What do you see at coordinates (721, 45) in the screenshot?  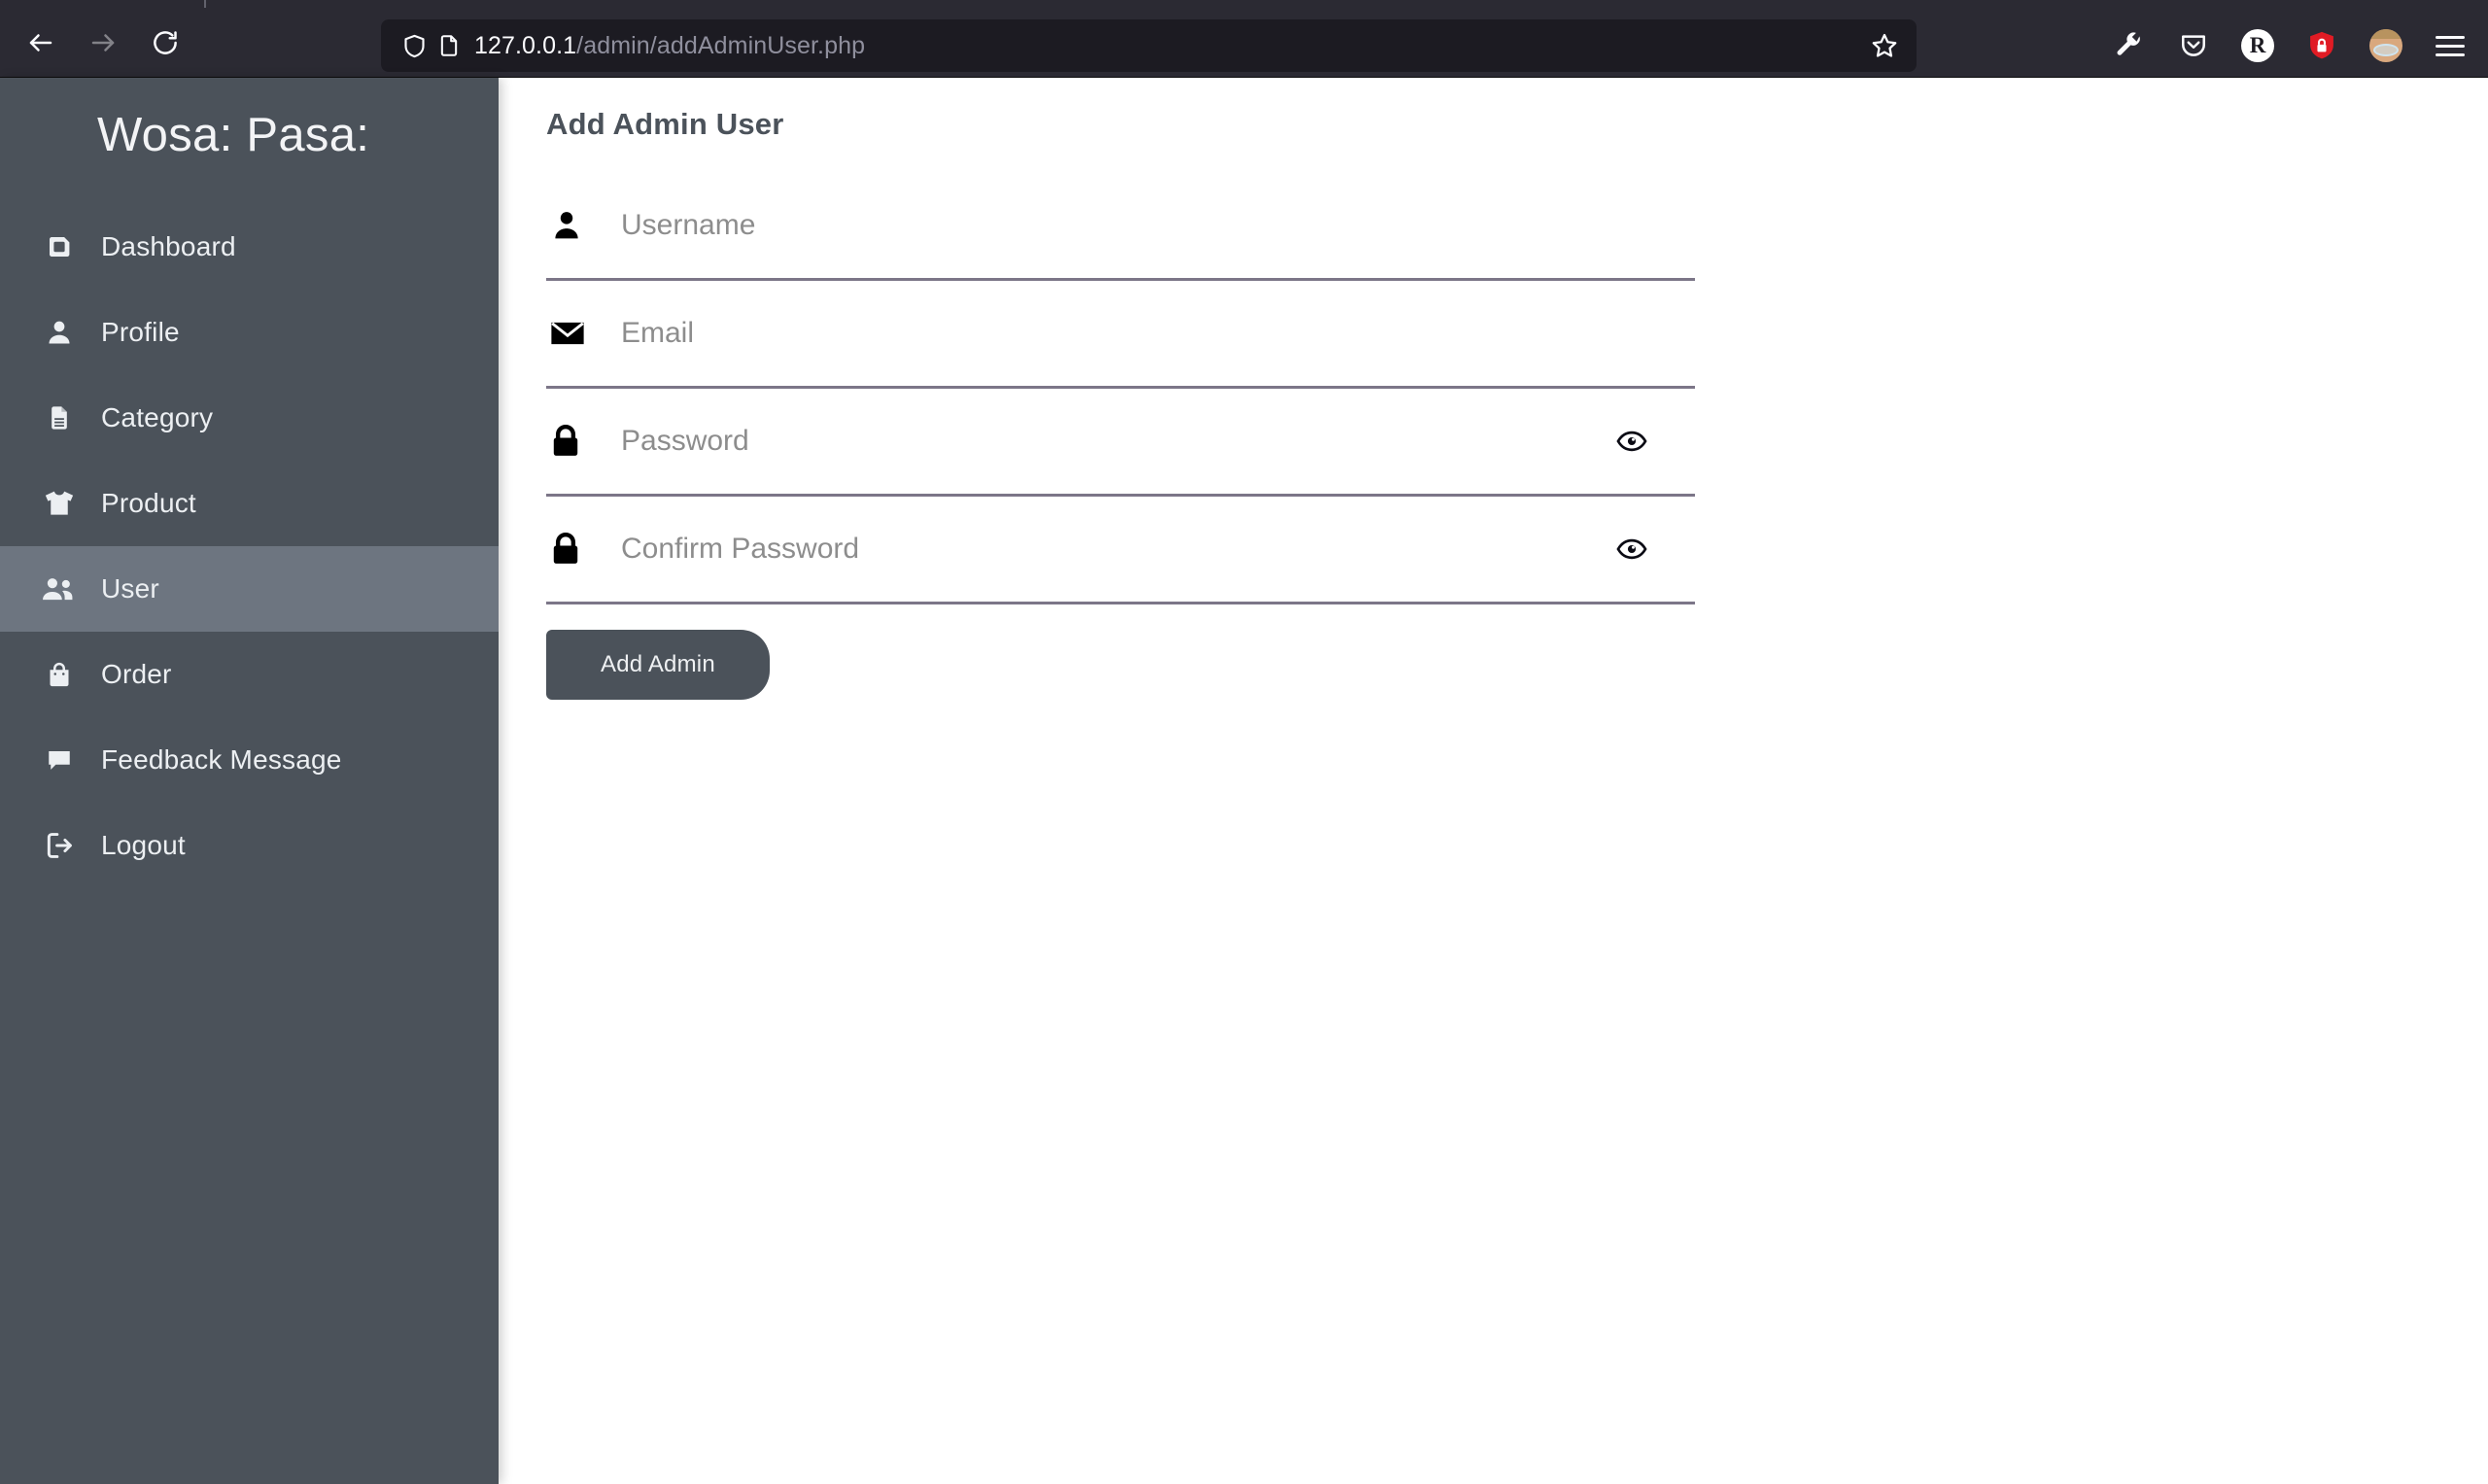 I see `url-path: /admin/addAdminUser.php` at bounding box center [721, 45].